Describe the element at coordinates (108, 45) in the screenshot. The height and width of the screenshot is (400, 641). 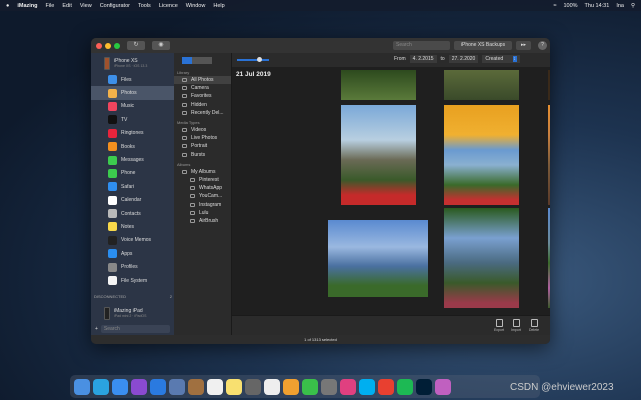
I see `minimize-button` at that location.